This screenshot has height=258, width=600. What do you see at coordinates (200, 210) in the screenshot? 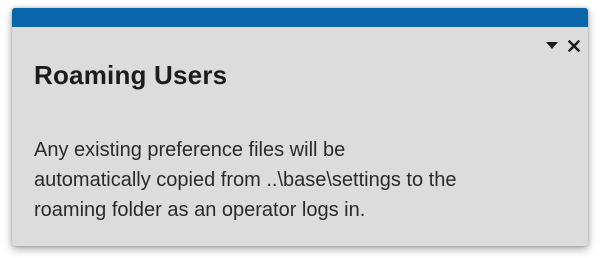
I see `description-line: roaming folder as an operator logs in.` at bounding box center [200, 210].